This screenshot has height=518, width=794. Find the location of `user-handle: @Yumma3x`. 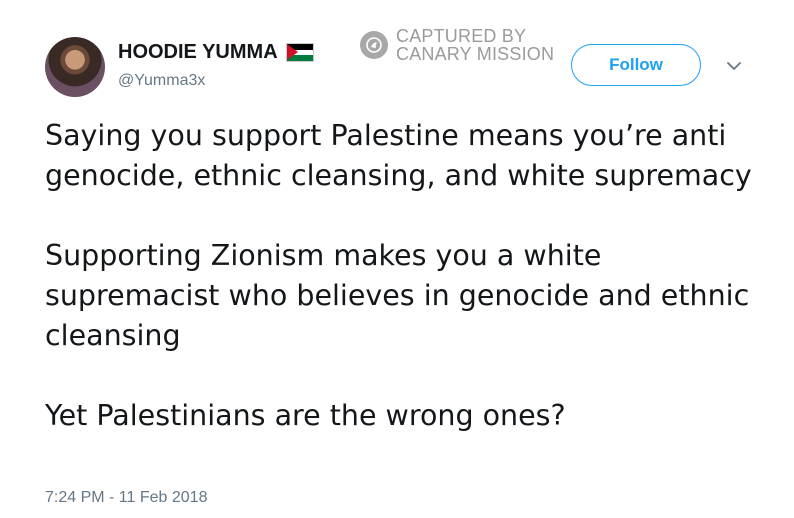

user-handle: @Yumma3x is located at coordinates (161, 81).